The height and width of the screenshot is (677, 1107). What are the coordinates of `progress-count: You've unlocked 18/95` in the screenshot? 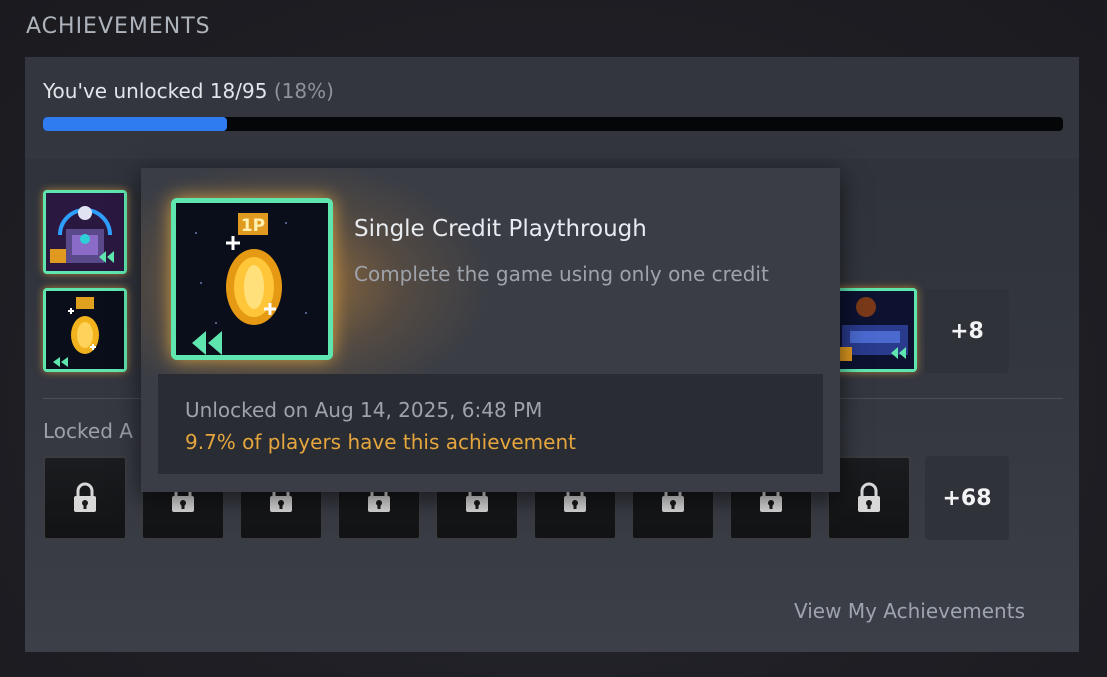 It's located at (155, 91).